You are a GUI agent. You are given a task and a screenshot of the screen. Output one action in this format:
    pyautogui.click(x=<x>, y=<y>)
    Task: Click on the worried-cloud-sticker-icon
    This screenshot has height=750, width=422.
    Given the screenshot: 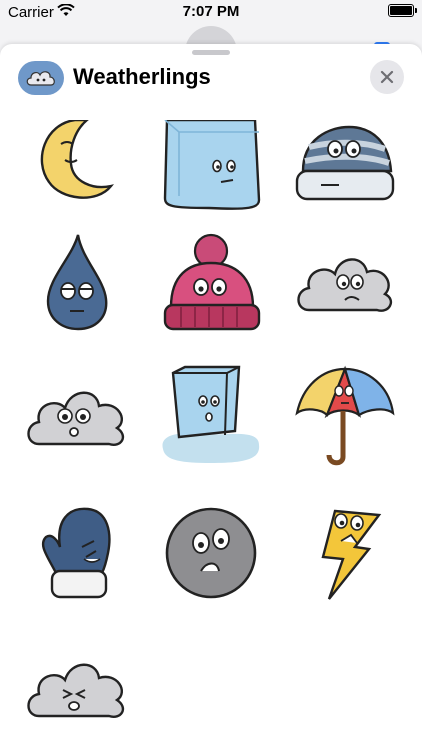 What is the action you would take?
    pyautogui.click(x=345, y=285)
    